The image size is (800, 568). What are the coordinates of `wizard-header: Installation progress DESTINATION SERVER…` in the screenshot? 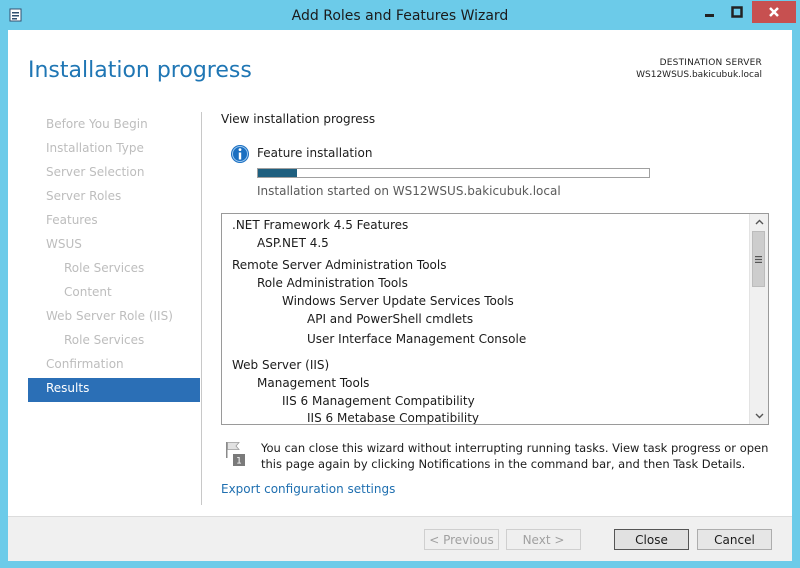 It's located at (400, 70).